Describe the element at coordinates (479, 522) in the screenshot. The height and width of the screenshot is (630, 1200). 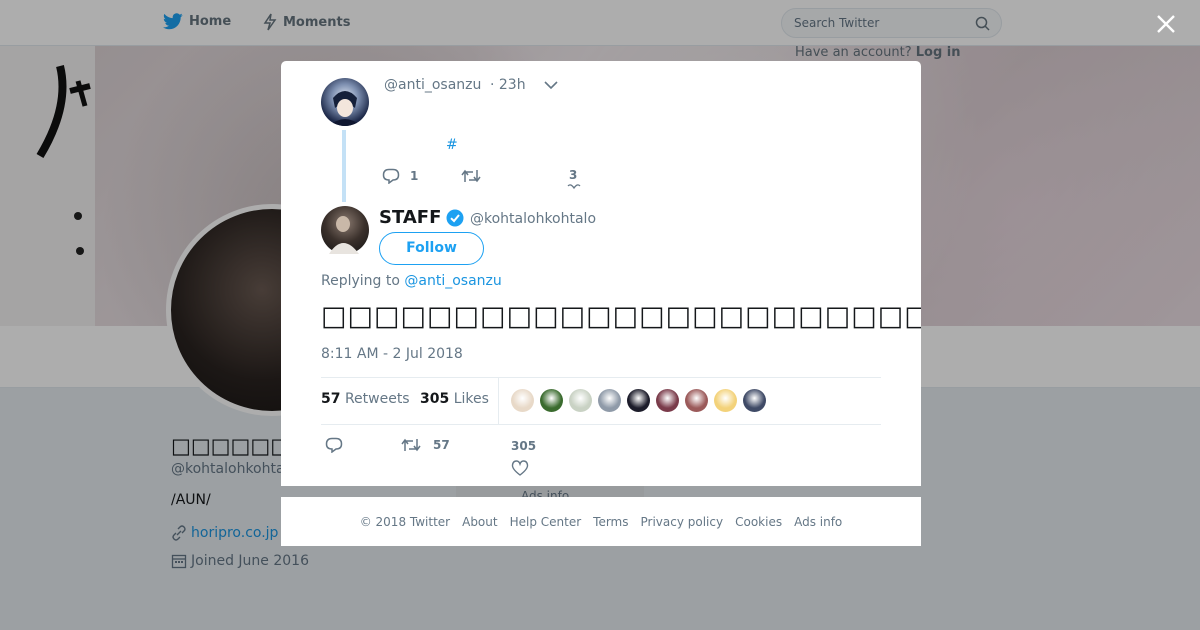
I see `footer-about-link: About` at that location.